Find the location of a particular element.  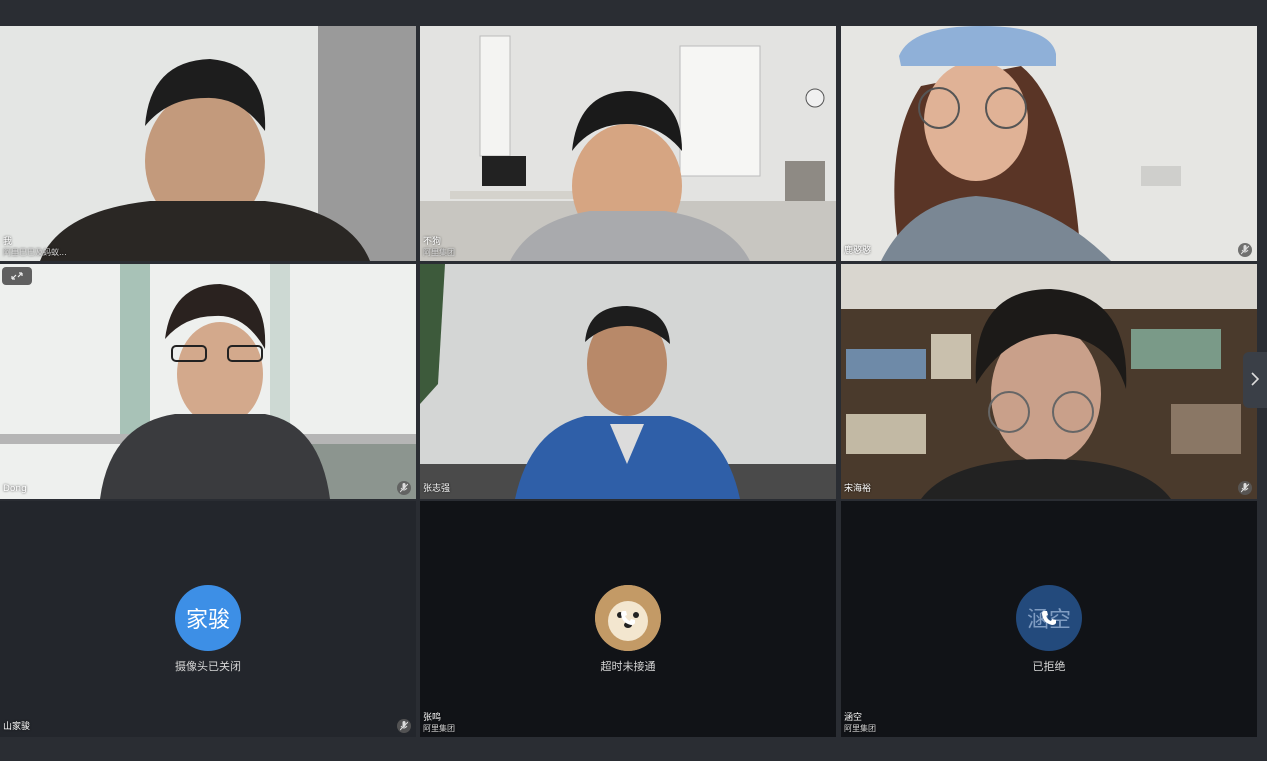

video-tile-hankong: 涵空 已拒绝 涵空 阿里集团 is located at coordinates (1049, 619).